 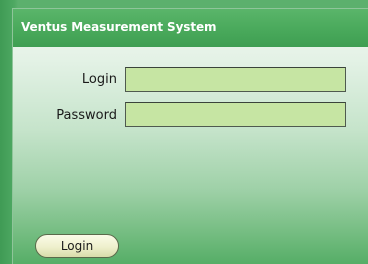 What do you see at coordinates (235, 114) in the screenshot?
I see `password-input` at bounding box center [235, 114].